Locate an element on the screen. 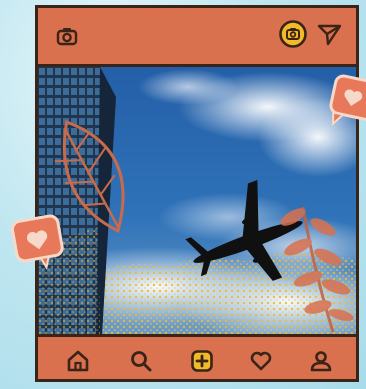 The image size is (366, 389). camera-sticker-icon is located at coordinates (293, 34).